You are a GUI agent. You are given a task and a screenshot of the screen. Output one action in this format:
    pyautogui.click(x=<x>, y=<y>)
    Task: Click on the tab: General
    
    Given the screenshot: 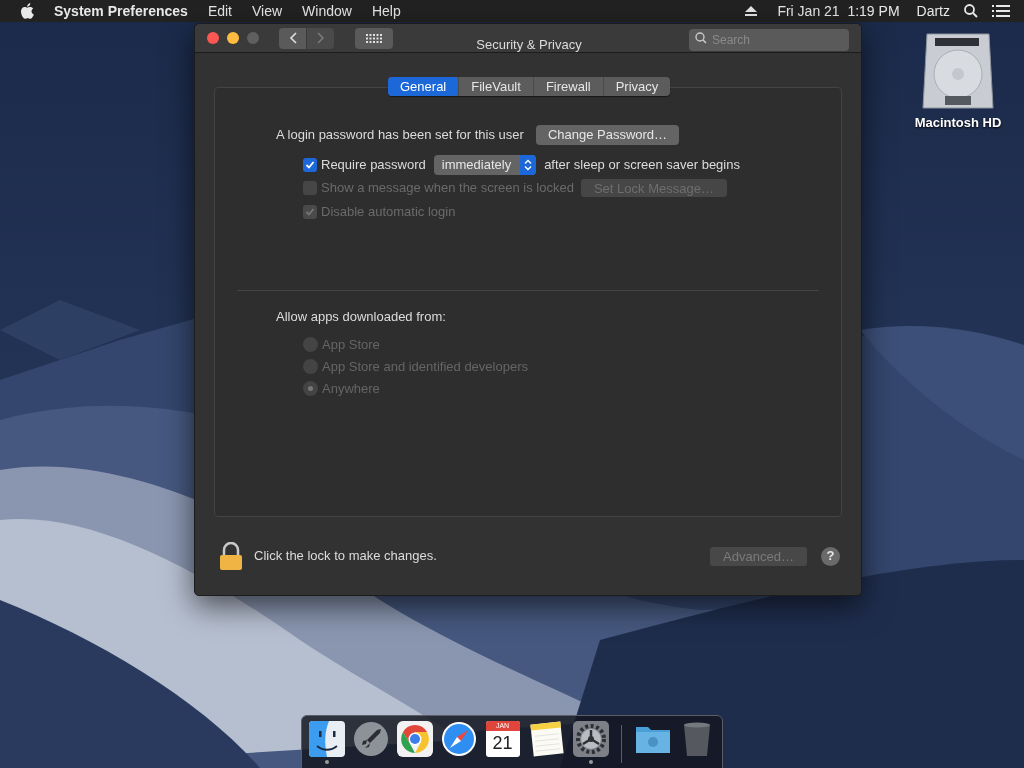 What is the action you would take?
    pyautogui.click(x=423, y=86)
    